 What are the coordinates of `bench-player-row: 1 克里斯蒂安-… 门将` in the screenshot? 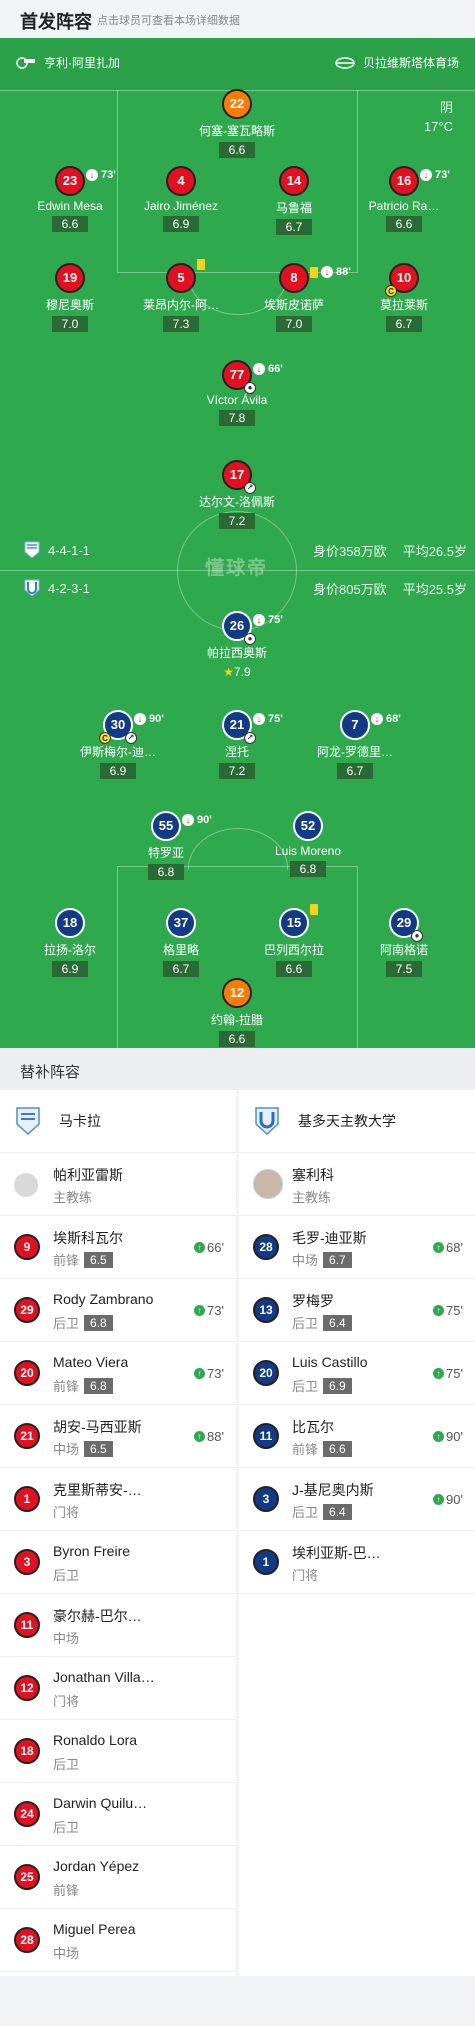 It's located at (118, 1499).